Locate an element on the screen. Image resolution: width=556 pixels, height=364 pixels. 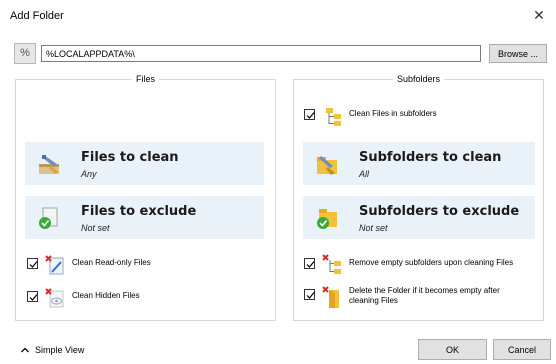
ok-button: OK is located at coordinates (452, 349).